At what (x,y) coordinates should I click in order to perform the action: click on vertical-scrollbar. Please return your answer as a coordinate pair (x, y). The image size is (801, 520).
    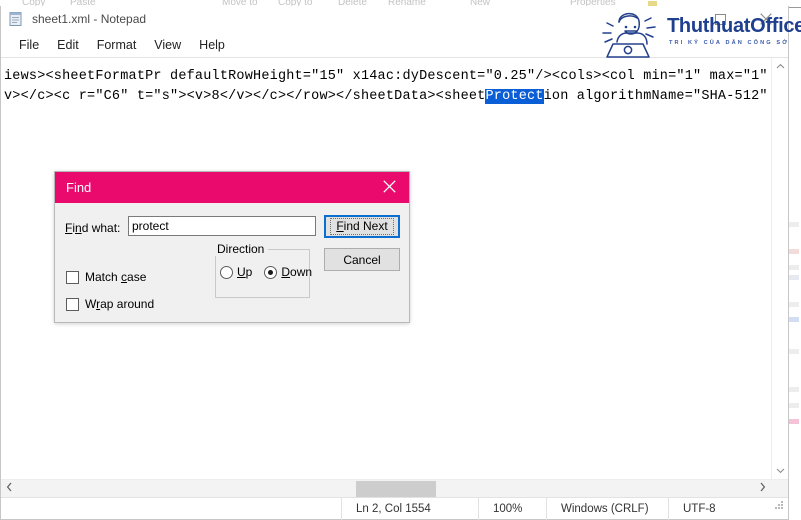
    Looking at the image, I should click on (779, 268).